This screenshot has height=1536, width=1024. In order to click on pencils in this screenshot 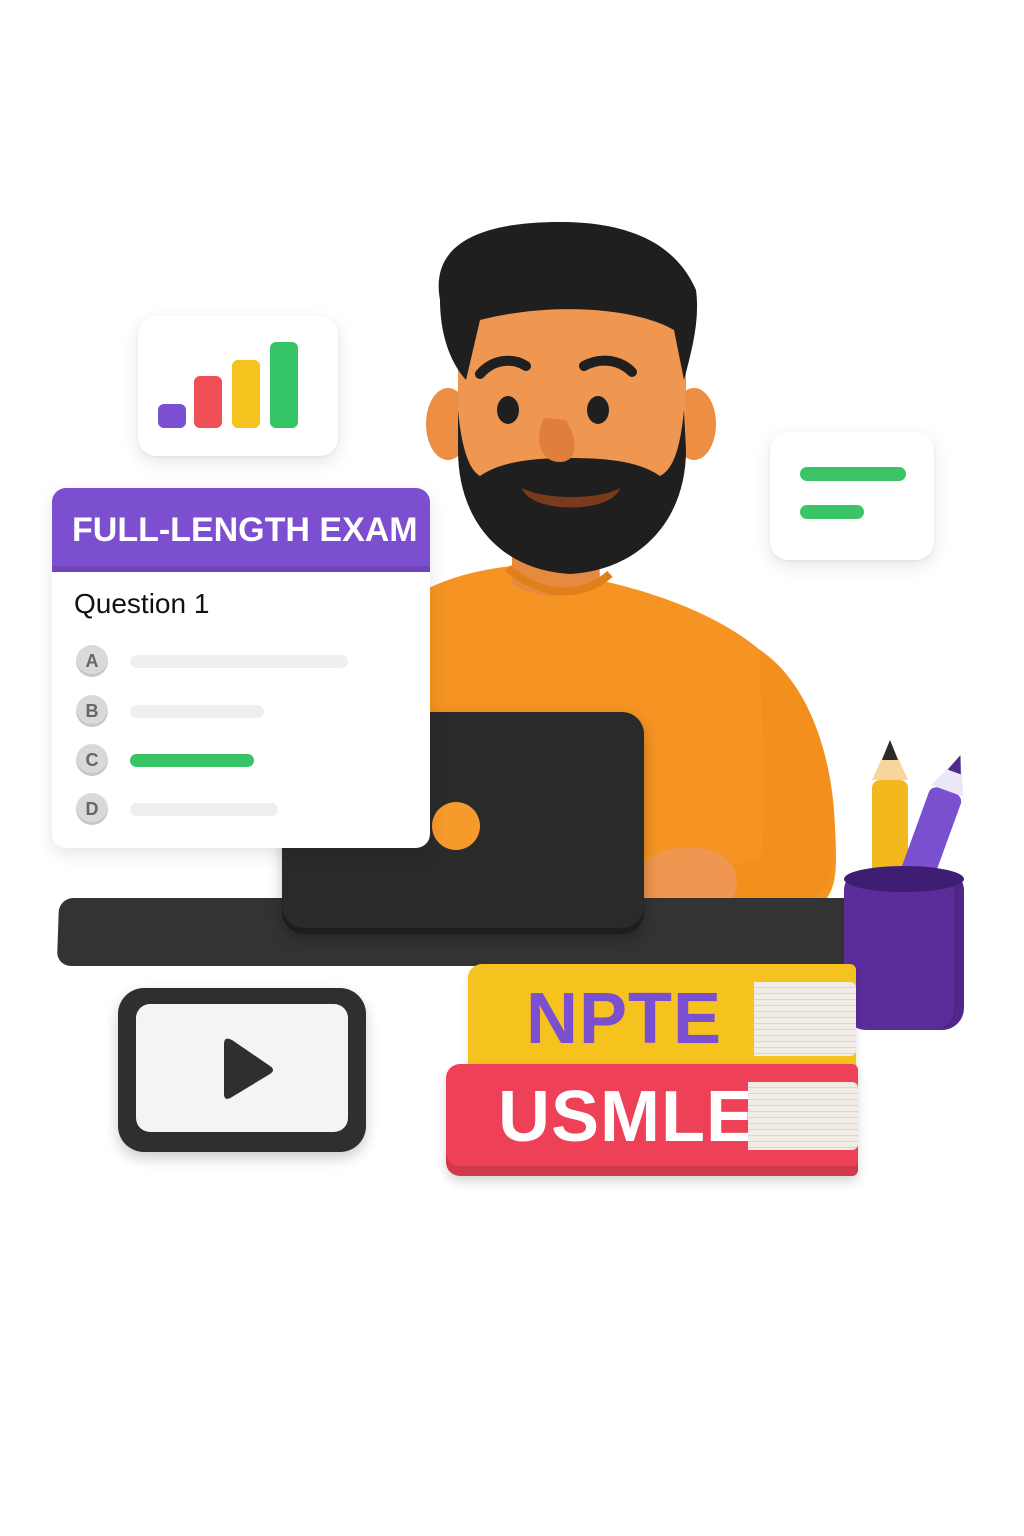, I will do `click(918, 819)`.